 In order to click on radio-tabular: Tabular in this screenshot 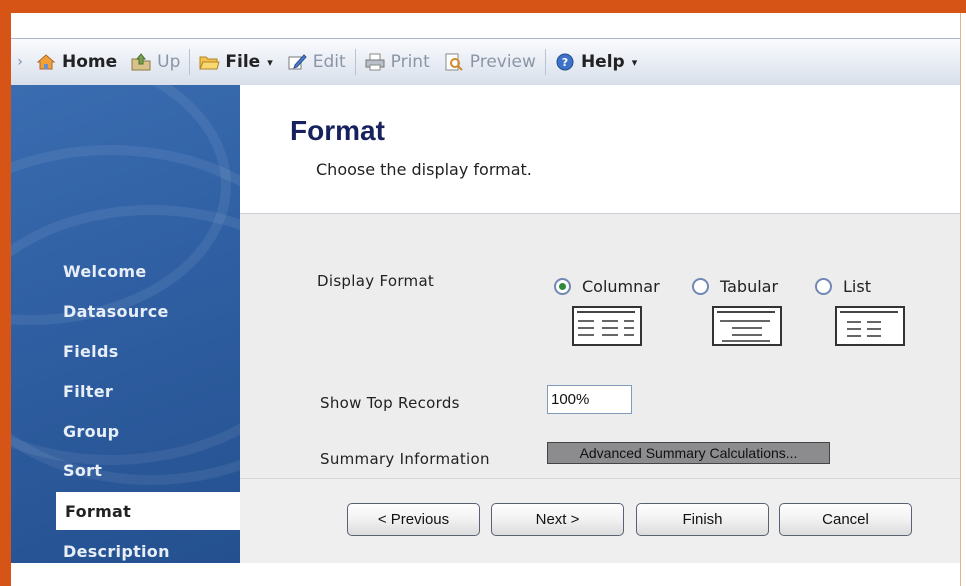, I will do `click(735, 286)`.